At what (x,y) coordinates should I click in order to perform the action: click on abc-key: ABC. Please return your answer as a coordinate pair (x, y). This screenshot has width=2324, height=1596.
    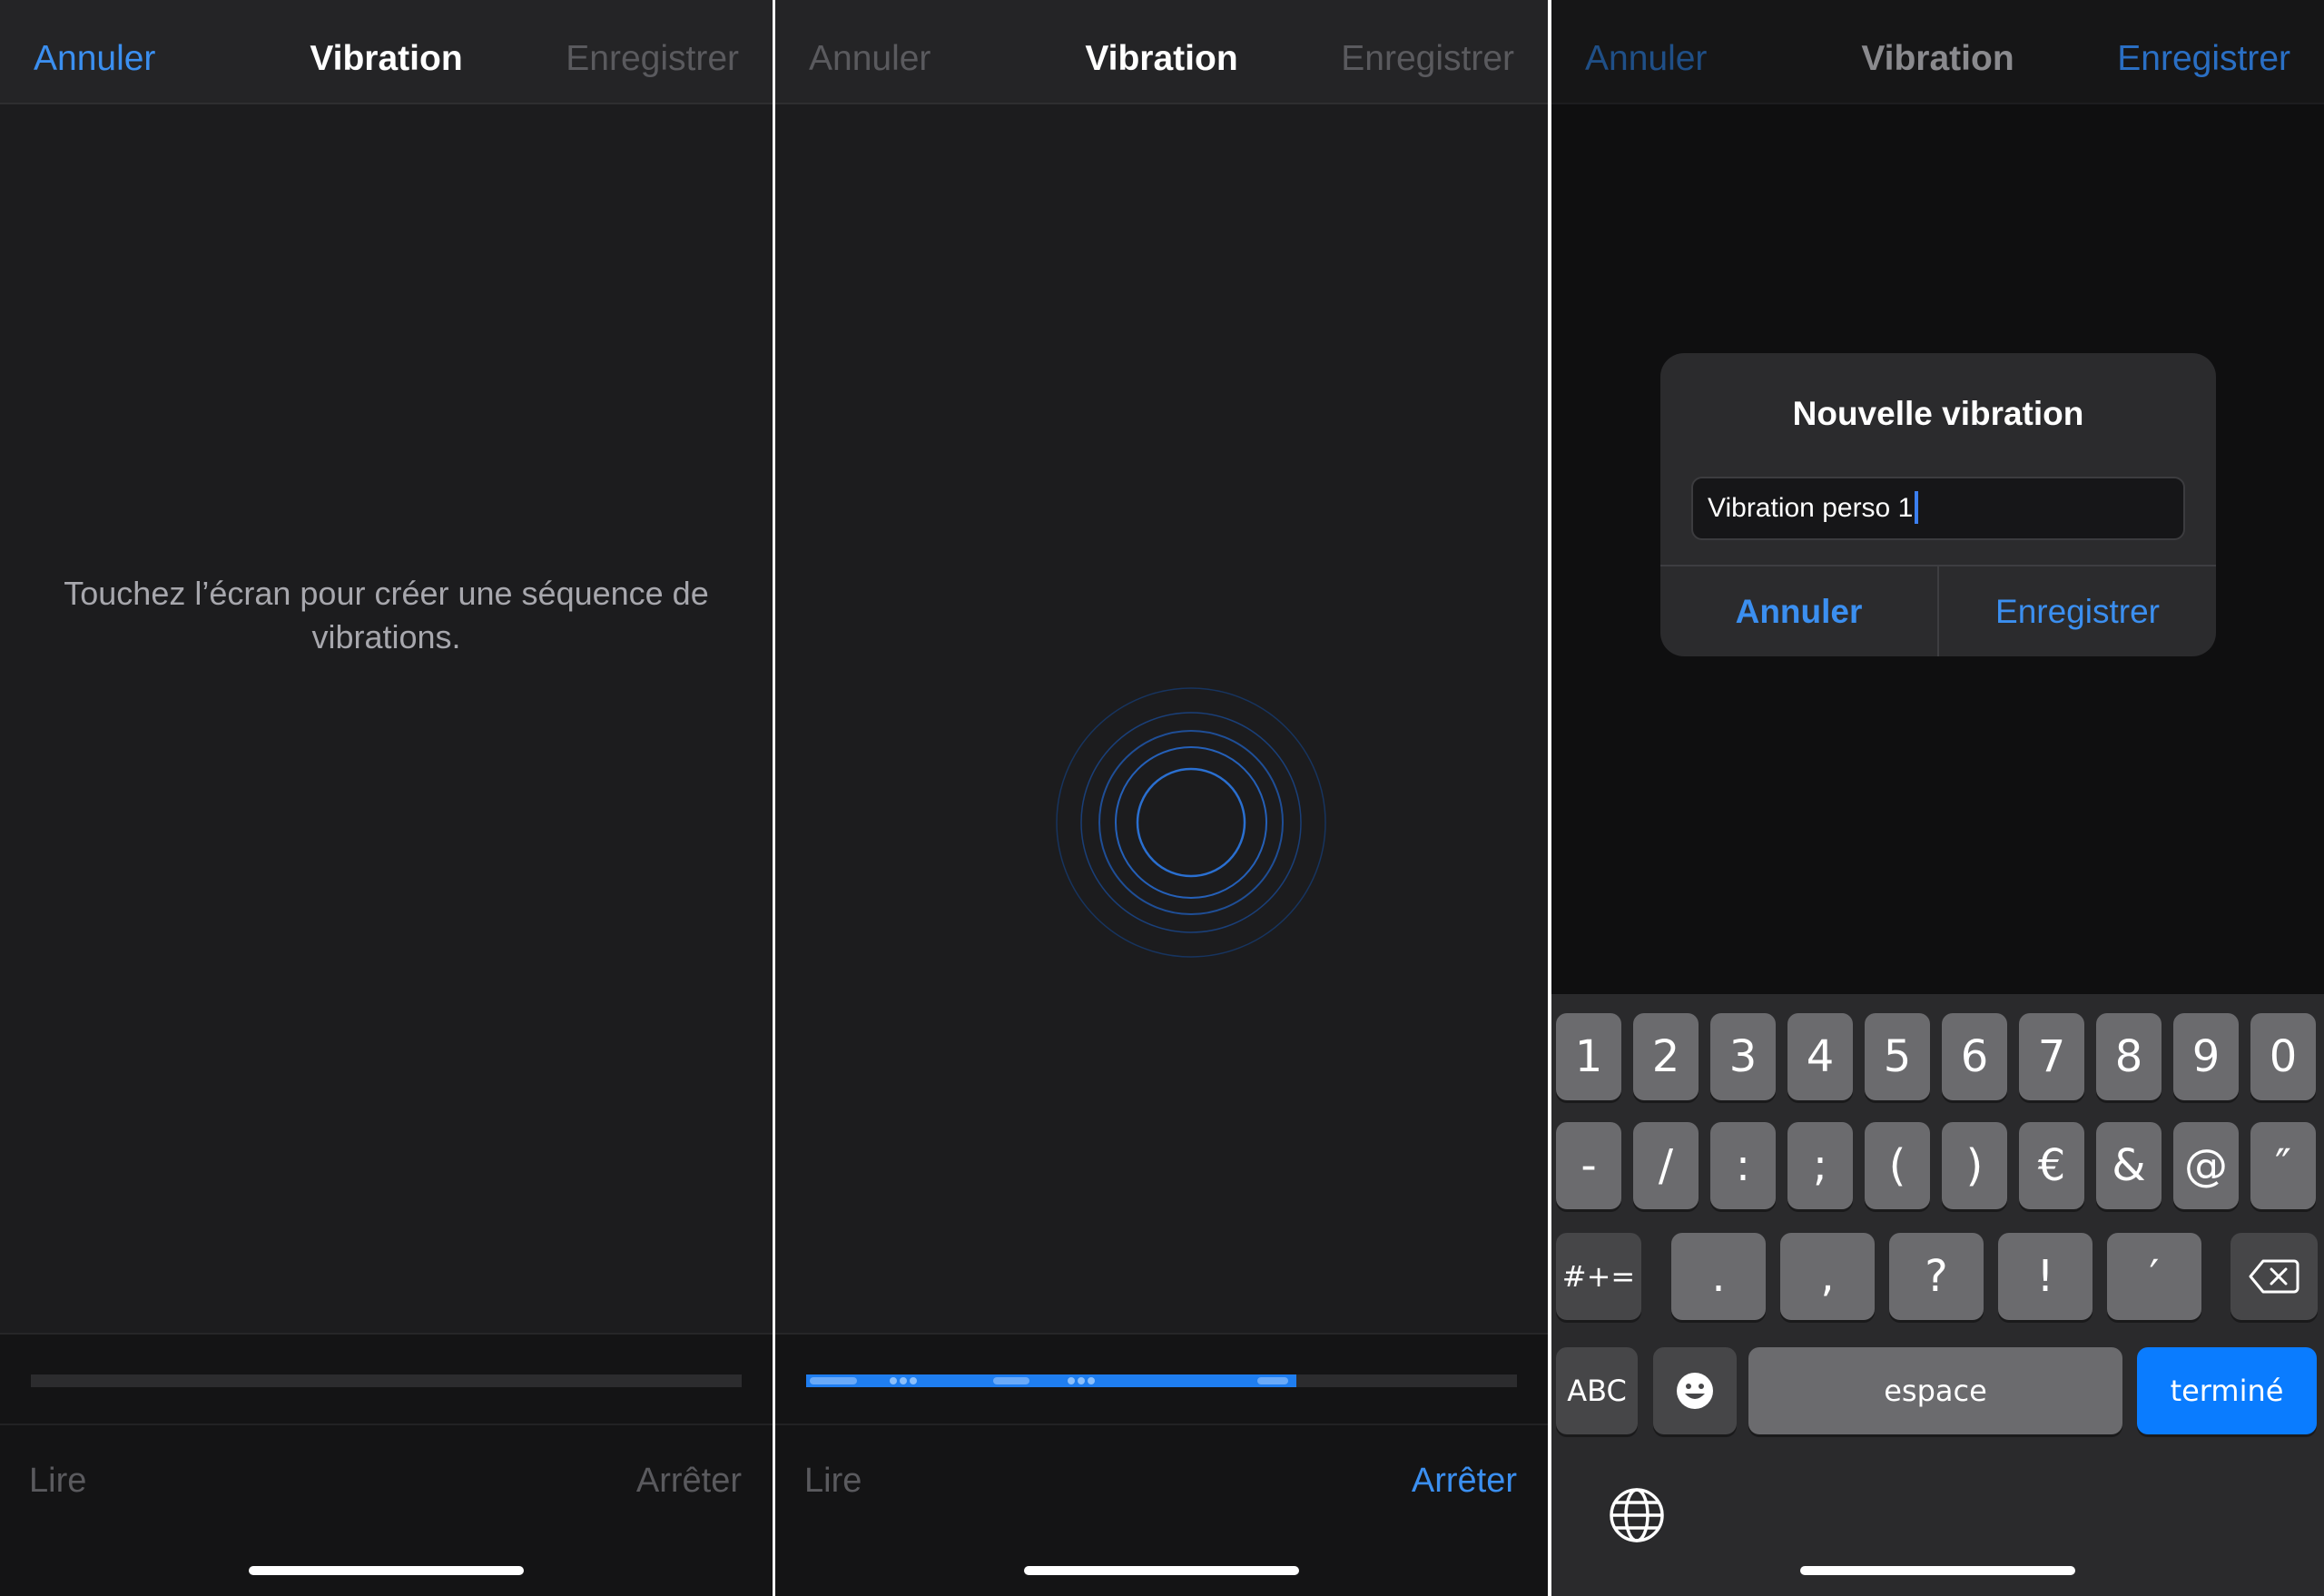
    Looking at the image, I should click on (1597, 1390).